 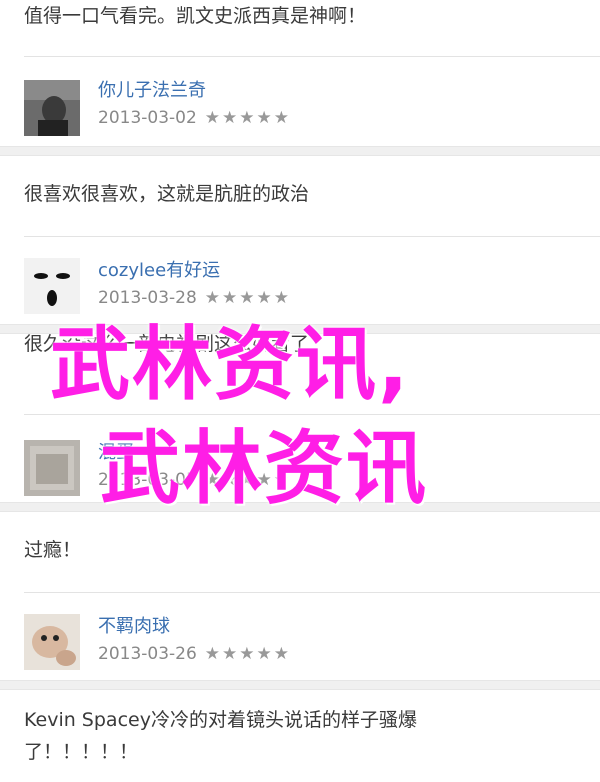 I want to click on comment-date: 2013-03-26, so click(x=147, y=654).